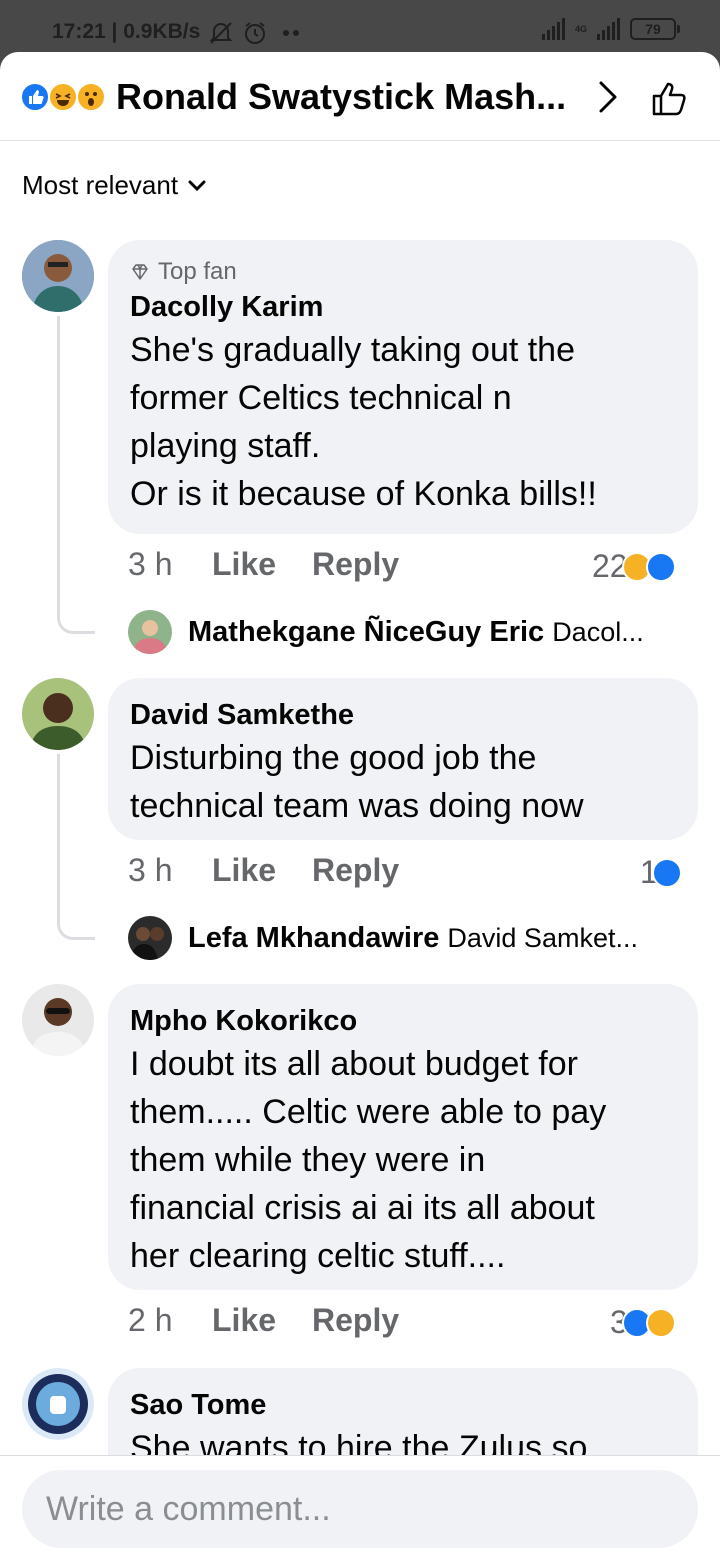  Describe the element at coordinates (197, 185) in the screenshot. I see `chevron-down-icon` at that location.